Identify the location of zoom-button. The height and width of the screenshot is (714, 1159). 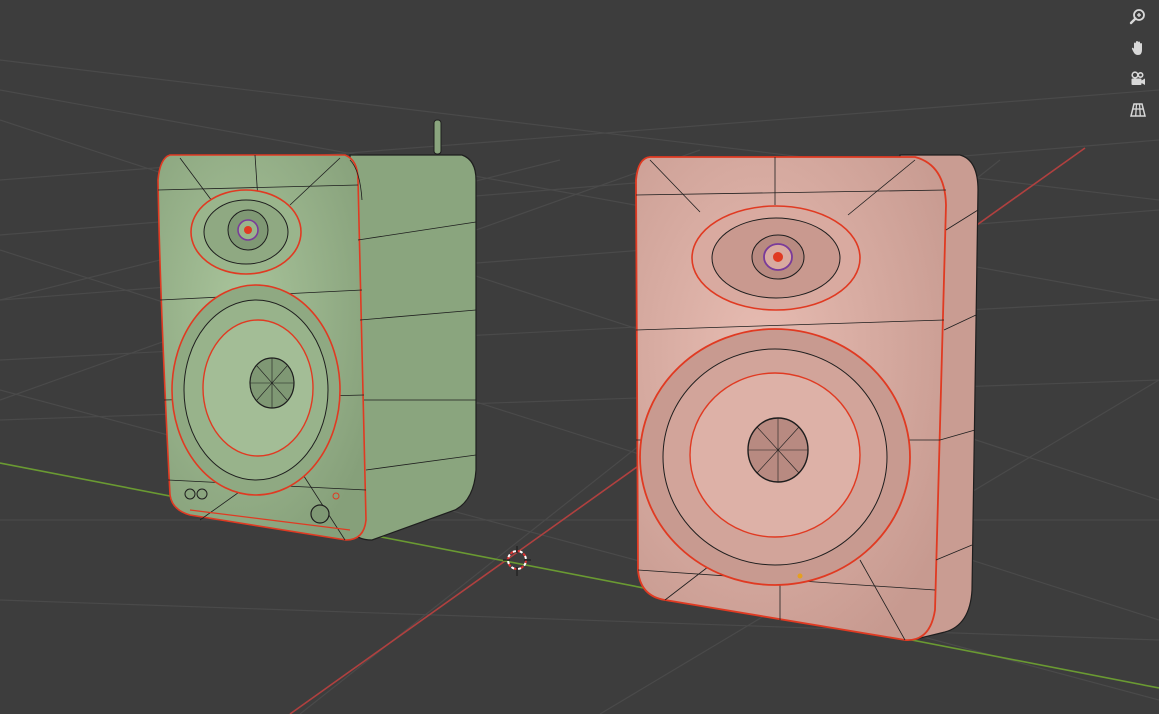
(1138, 17).